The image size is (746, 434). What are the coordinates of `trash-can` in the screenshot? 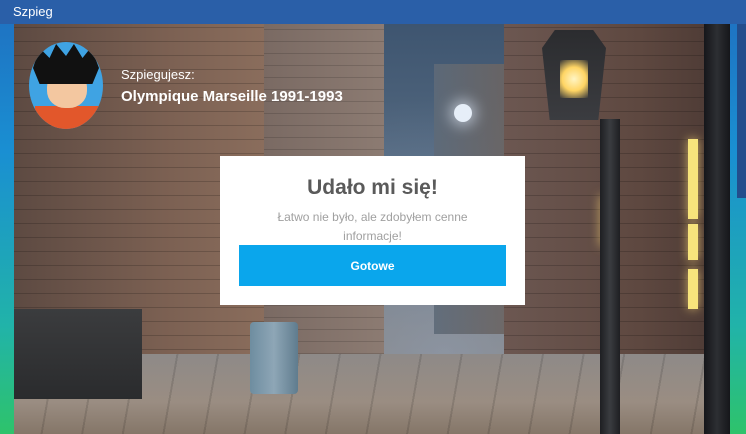 It's located at (274, 358).